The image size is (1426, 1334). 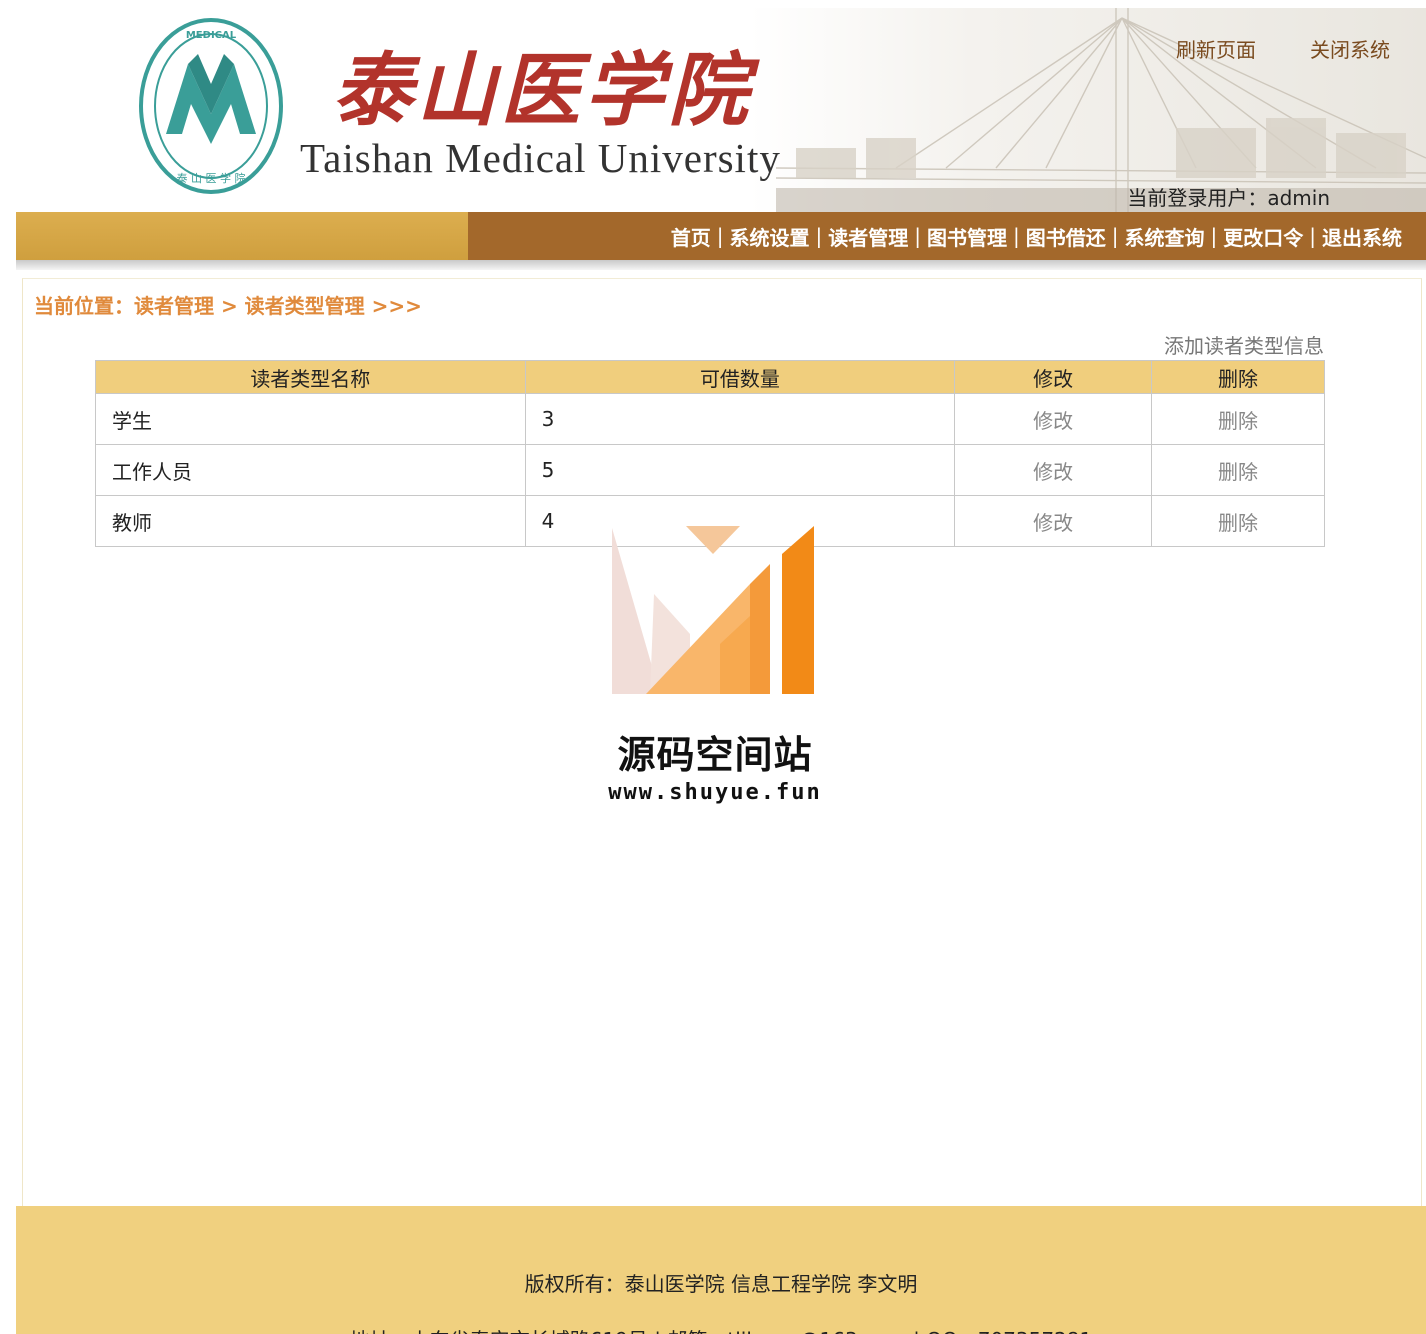 I want to click on nav-shadow, so click(x=721, y=265).